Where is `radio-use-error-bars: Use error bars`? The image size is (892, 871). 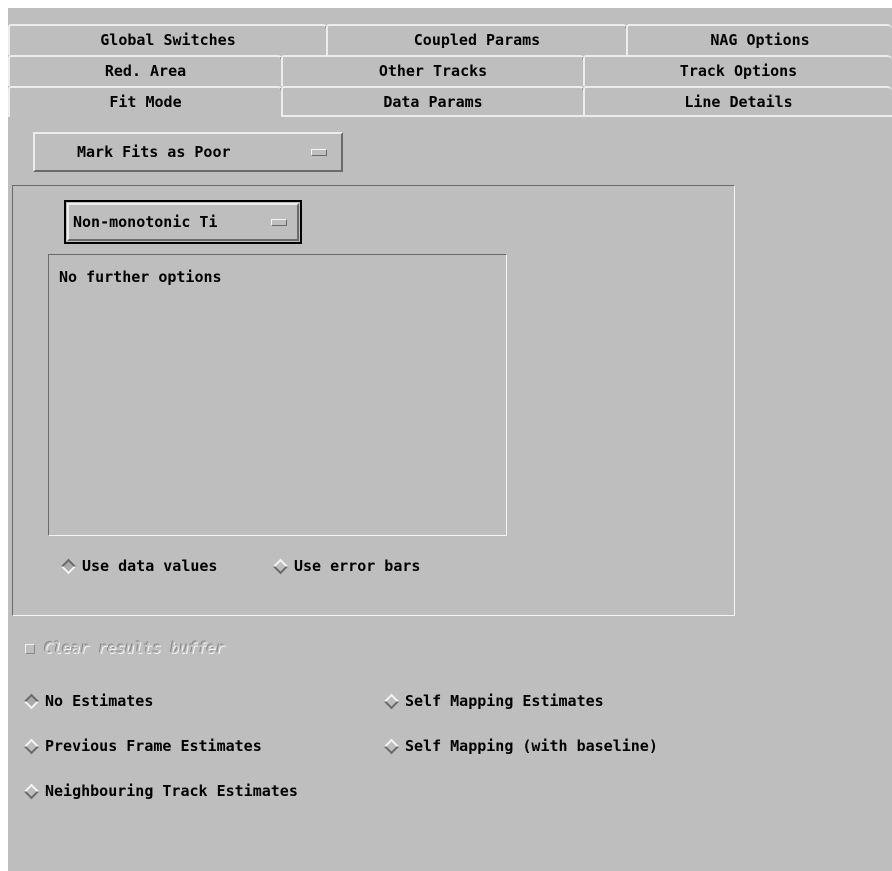 radio-use-error-bars: Use error bars is located at coordinates (346, 566).